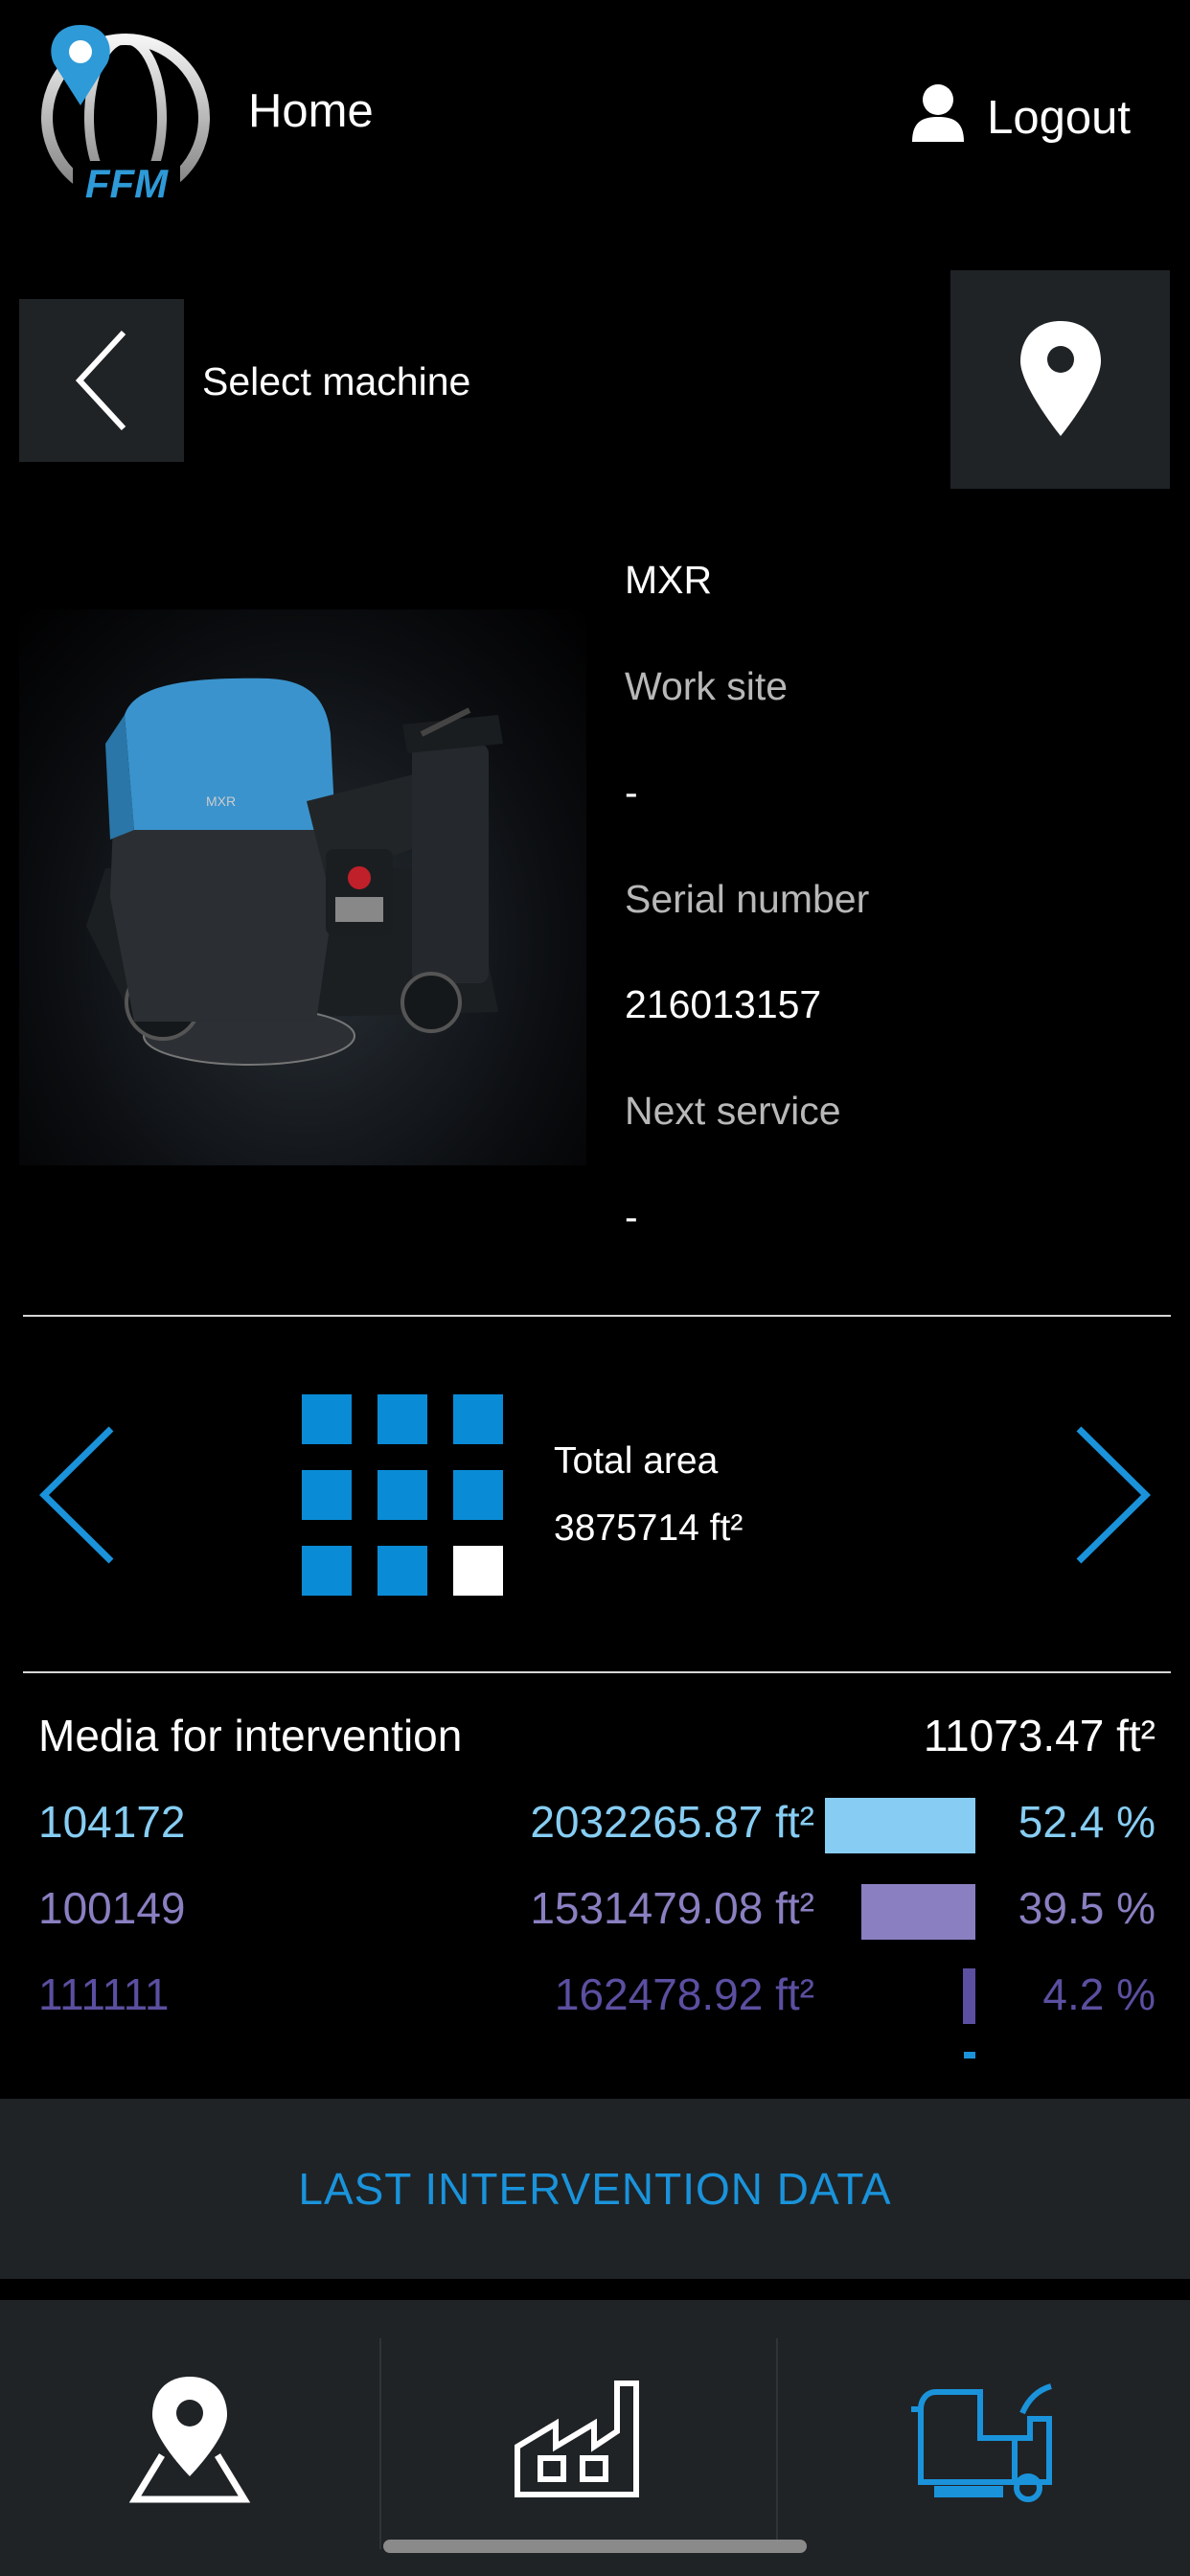 The height and width of the screenshot is (2576, 1190). I want to click on tab-machine, so click(984, 2438).